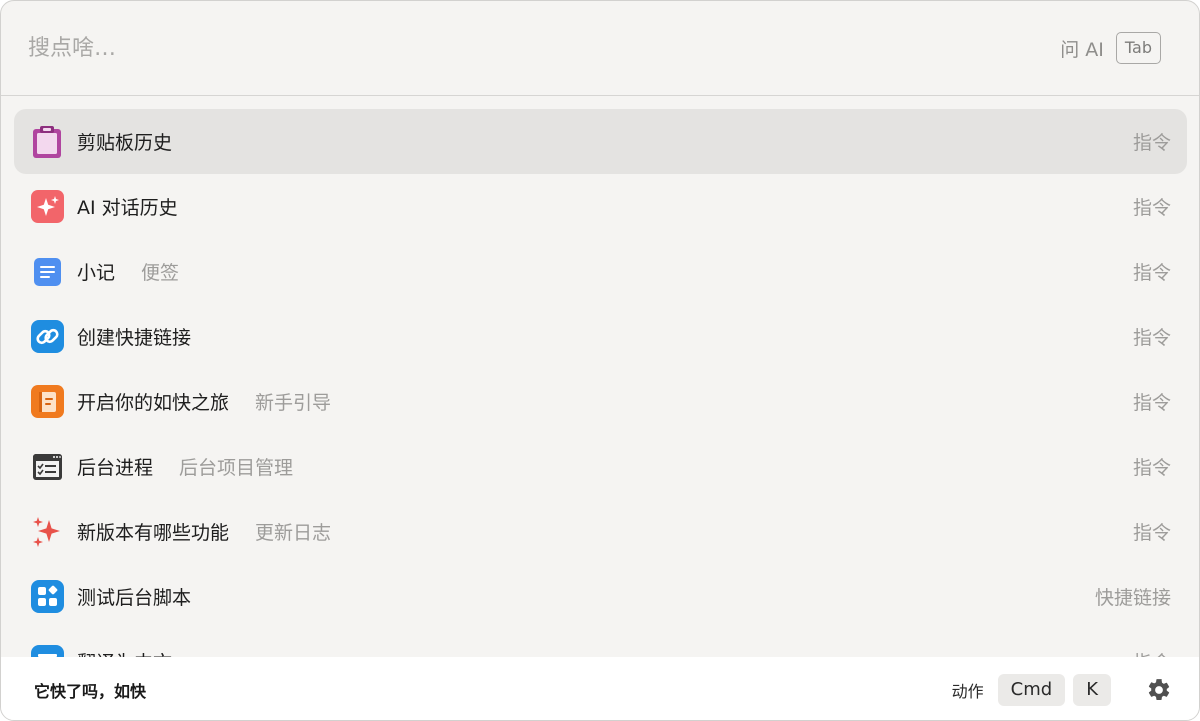  I want to click on ai-chat-icon, so click(47, 207).